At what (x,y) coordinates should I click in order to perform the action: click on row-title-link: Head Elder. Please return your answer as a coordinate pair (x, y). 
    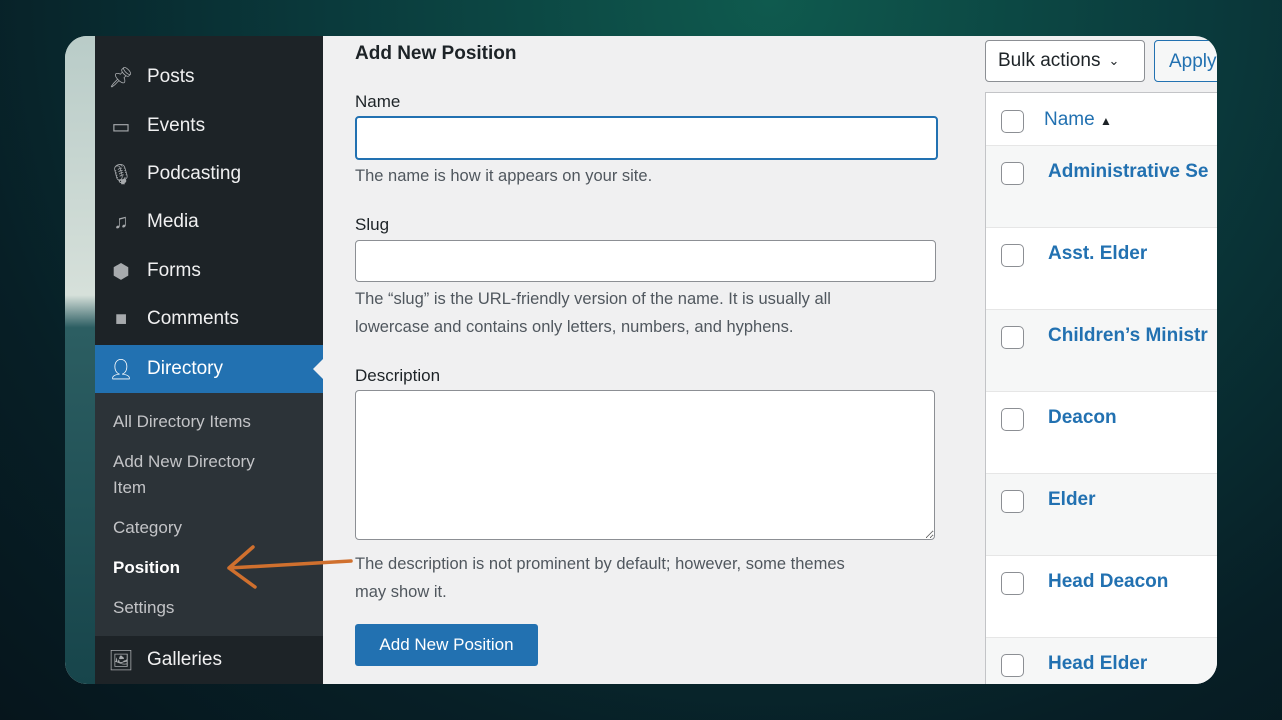
    Looking at the image, I should click on (1097, 664).